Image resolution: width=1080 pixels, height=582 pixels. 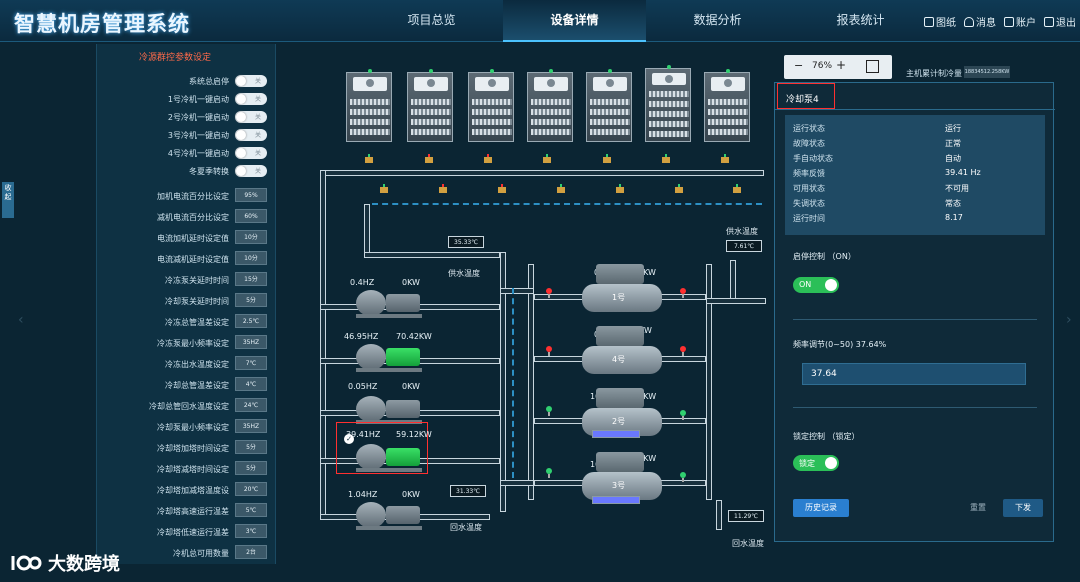 What do you see at coordinates (8, 200) in the screenshot?
I see `collapse-side-tab: 收起` at bounding box center [8, 200].